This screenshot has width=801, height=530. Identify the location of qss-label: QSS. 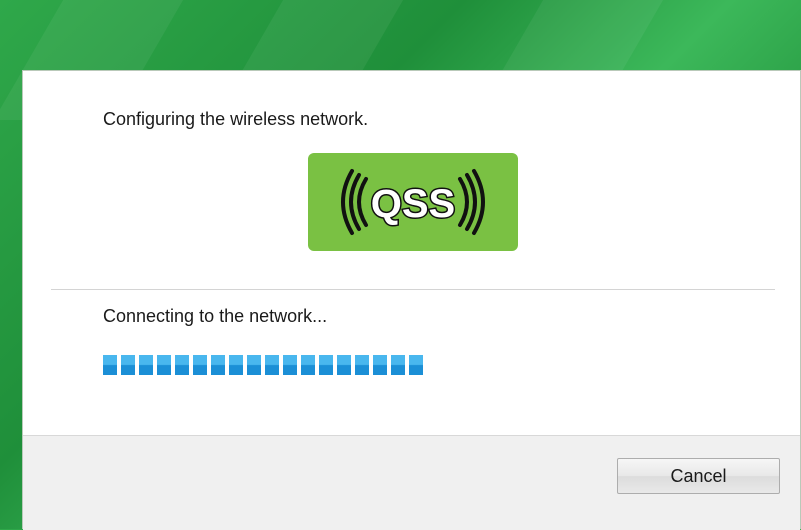
(413, 204).